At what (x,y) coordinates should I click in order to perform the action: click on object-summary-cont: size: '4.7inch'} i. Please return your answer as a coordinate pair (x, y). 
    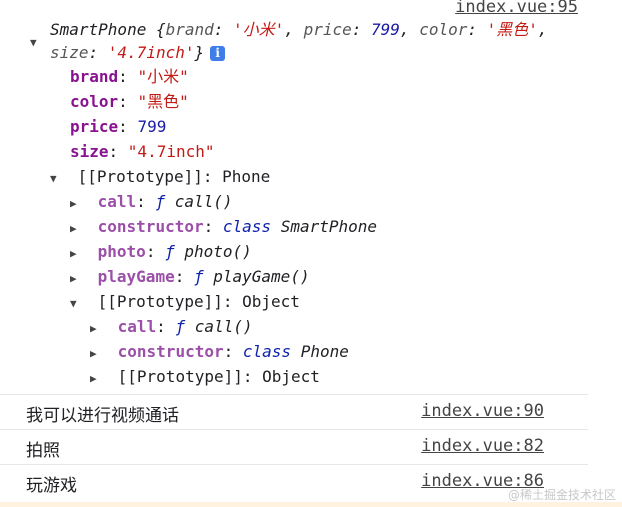
    Looking at the image, I should click on (138, 52).